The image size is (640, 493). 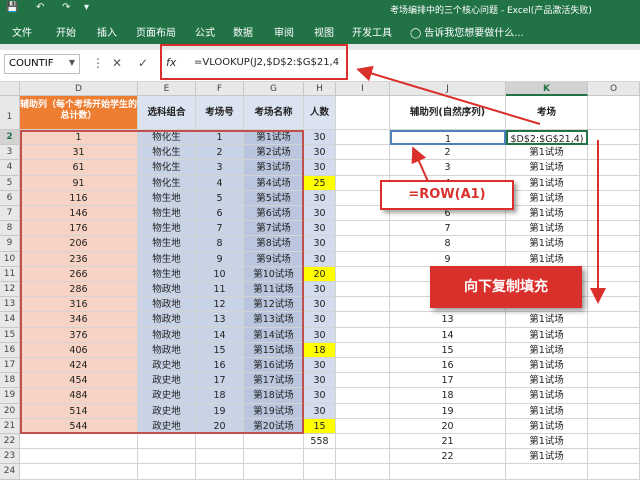 What do you see at coordinates (448, 396) in the screenshot?
I see `cell-j: 18` at bounding box center [448, 396].